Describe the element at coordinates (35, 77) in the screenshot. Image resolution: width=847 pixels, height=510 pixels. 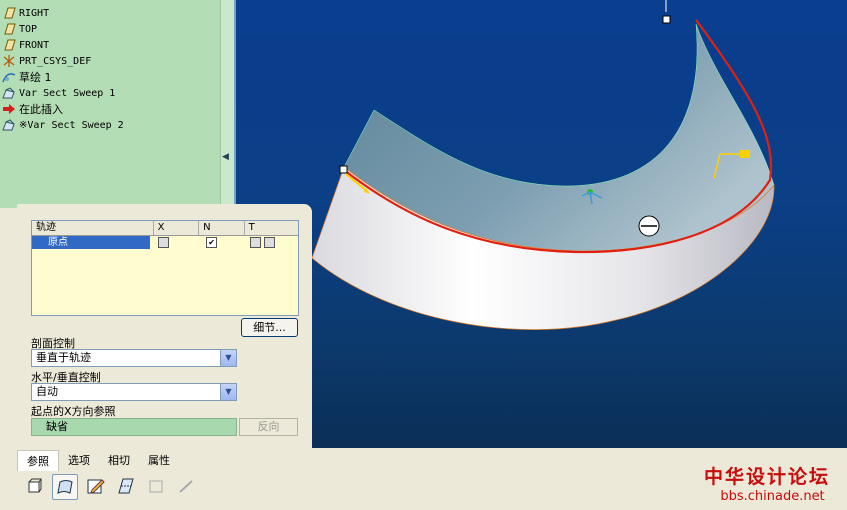
I see `tree-item-label: 草绘 1` at that location.